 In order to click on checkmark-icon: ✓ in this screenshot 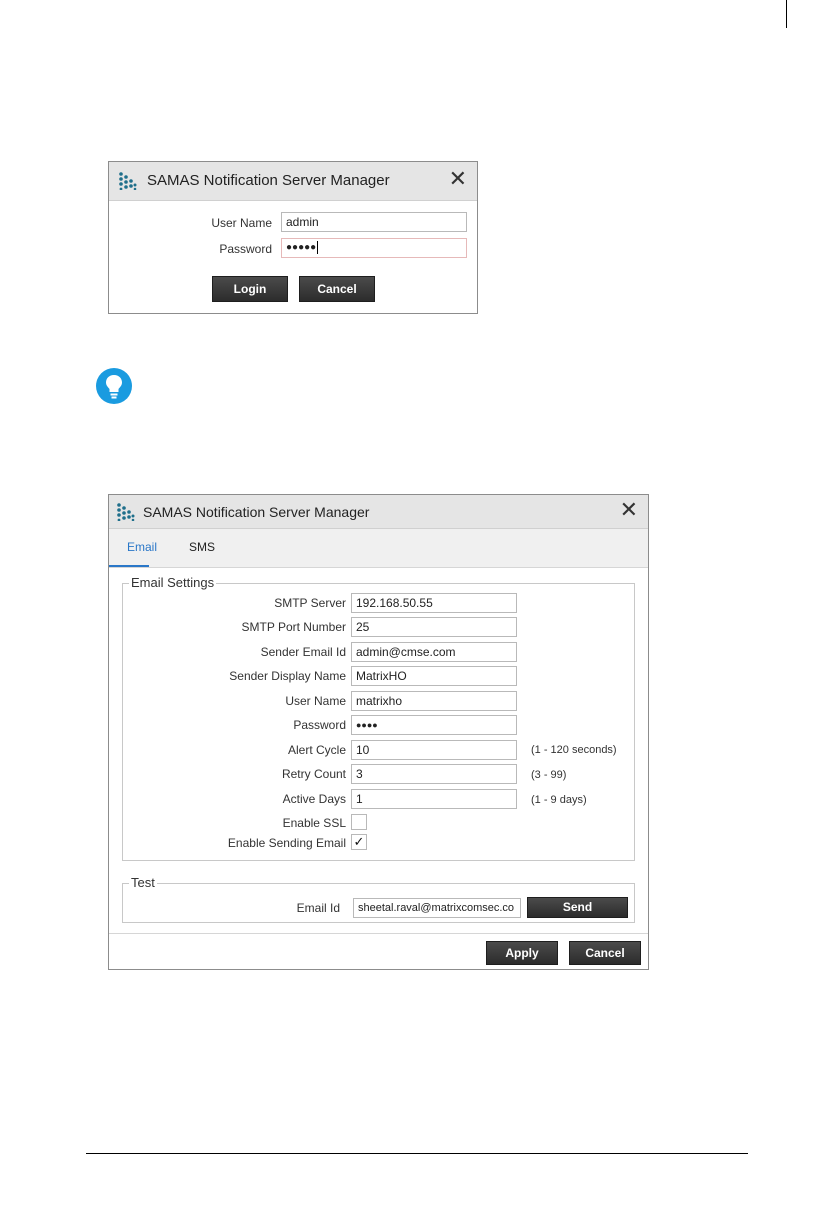, I will do `click(359, 841)`.